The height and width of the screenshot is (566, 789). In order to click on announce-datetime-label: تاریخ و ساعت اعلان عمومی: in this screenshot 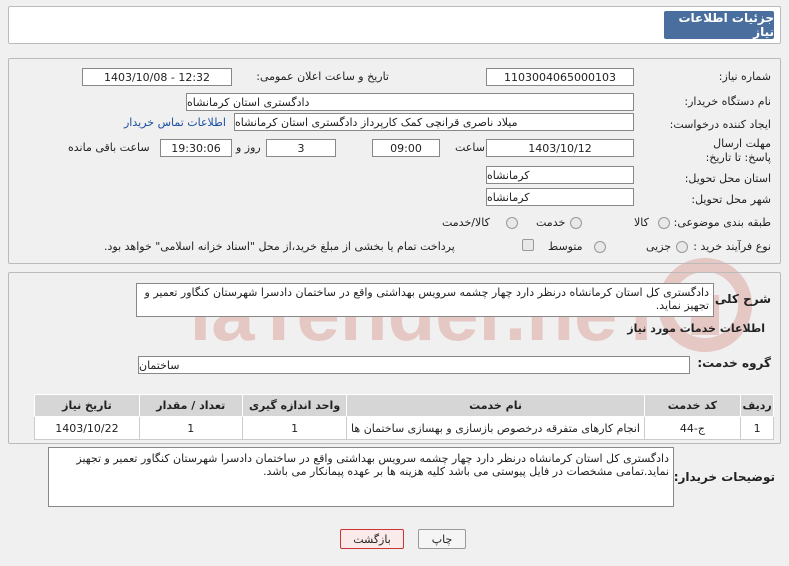, I will do `click(322, 76)`.